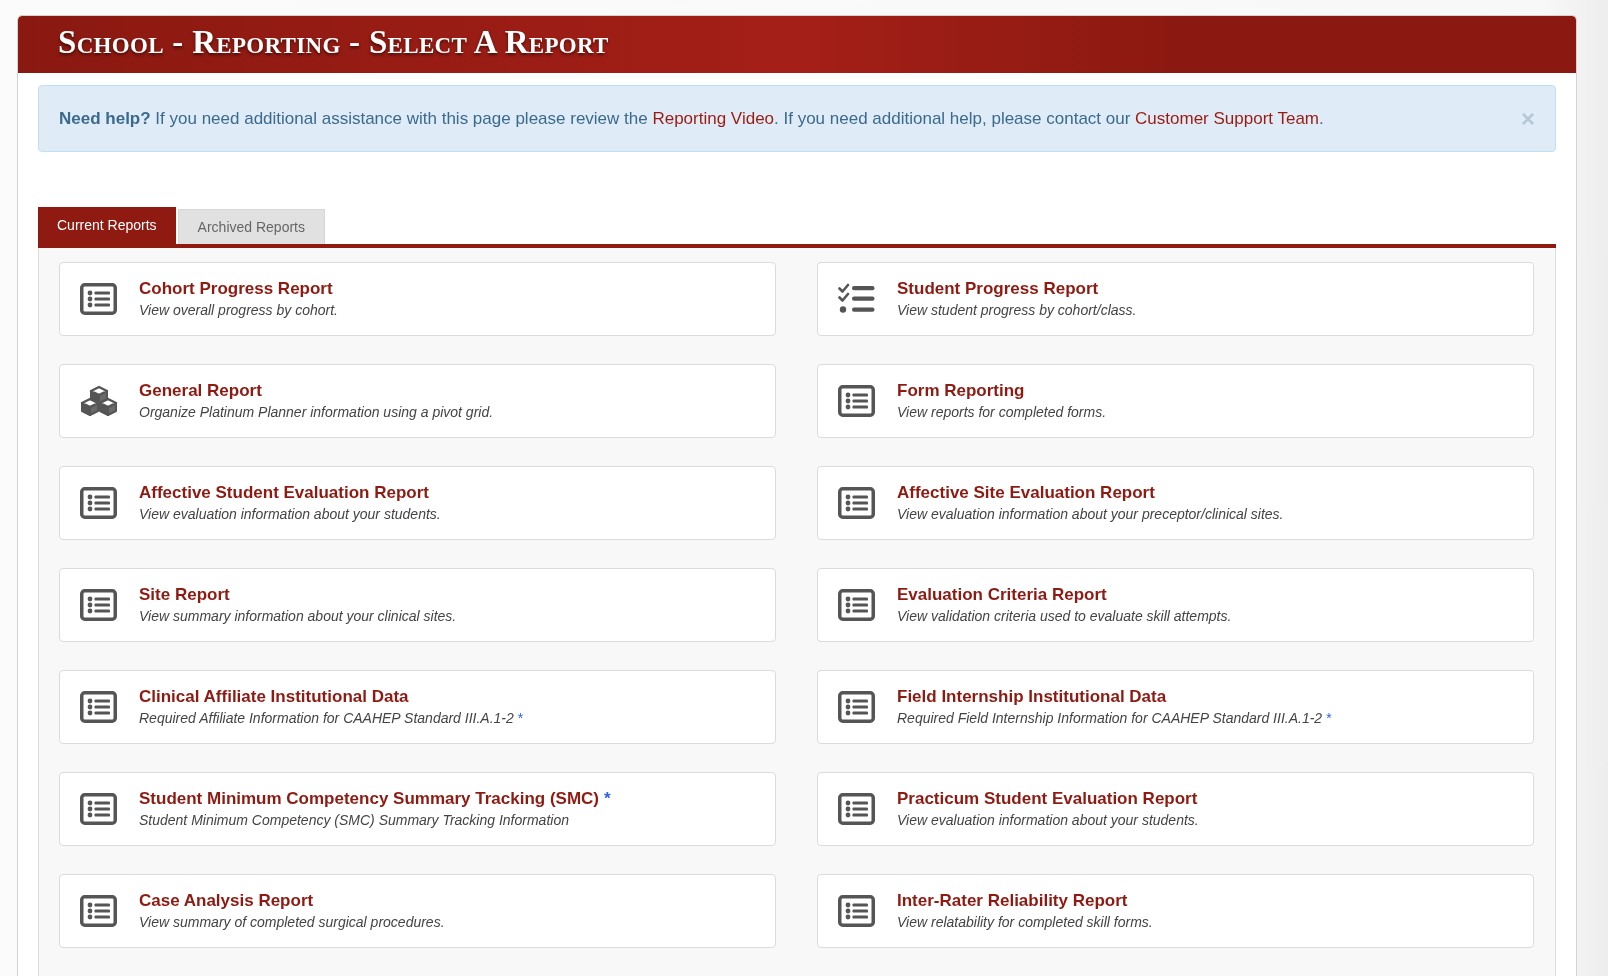 This screenshot has height=976, width=1608. Describe the element at coordinates (1227, 118) in the screenshot. I see `help-link: Customer Support Team` at that location.